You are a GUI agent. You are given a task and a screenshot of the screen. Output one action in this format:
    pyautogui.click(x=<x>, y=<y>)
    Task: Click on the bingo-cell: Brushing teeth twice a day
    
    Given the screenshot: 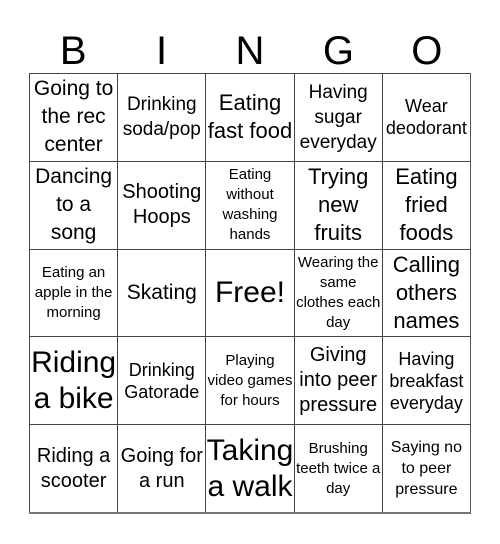 What is the action you would take?
    pyautogui.click(x=337, y=468)
    